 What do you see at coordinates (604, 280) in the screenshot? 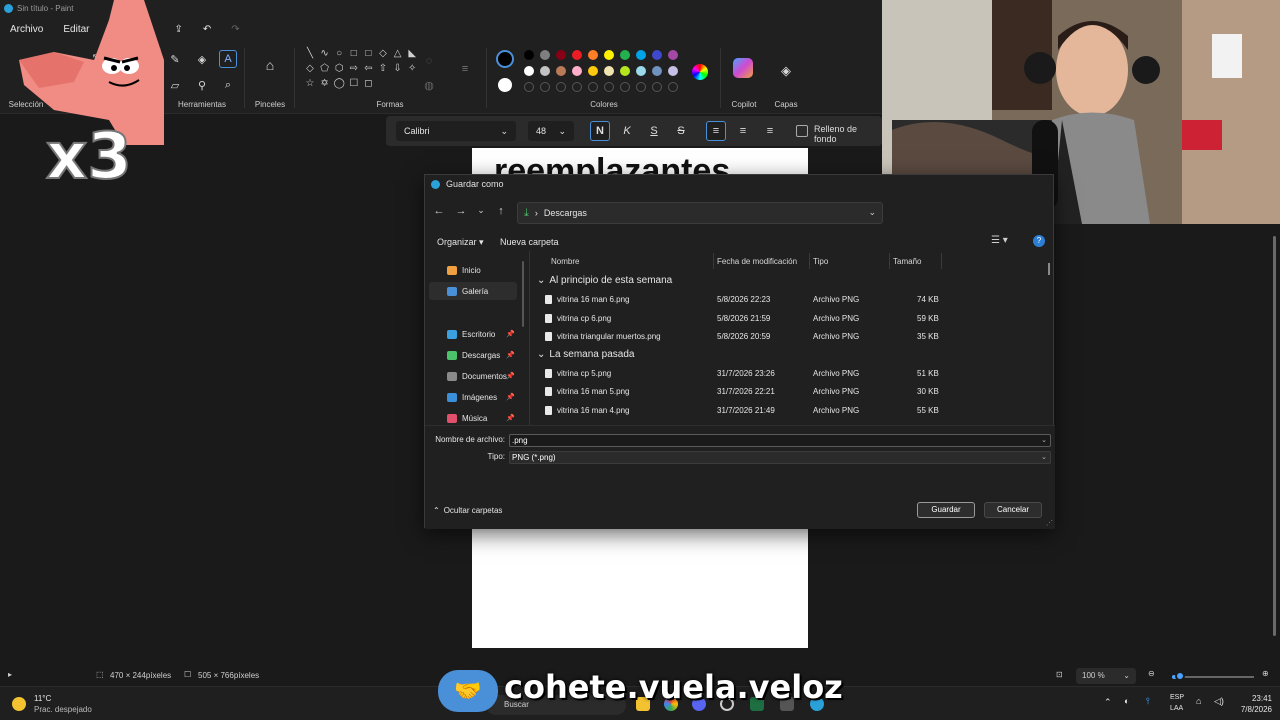
I see `group-header: ⌄ Al principio de esta semana` at bounding box center [604, 280].